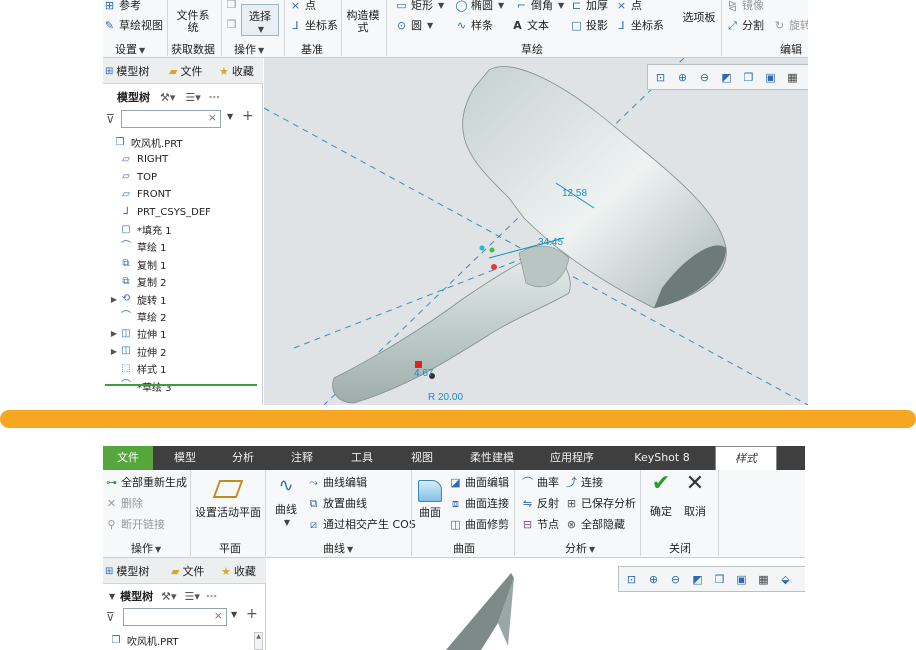 This screenshot has width=916, height=650. What do you see at coordinates (313, 25) in the screenshot?
I see `datum-csys-button: ⅃ 坐标系` at bounding box center [313, 25].